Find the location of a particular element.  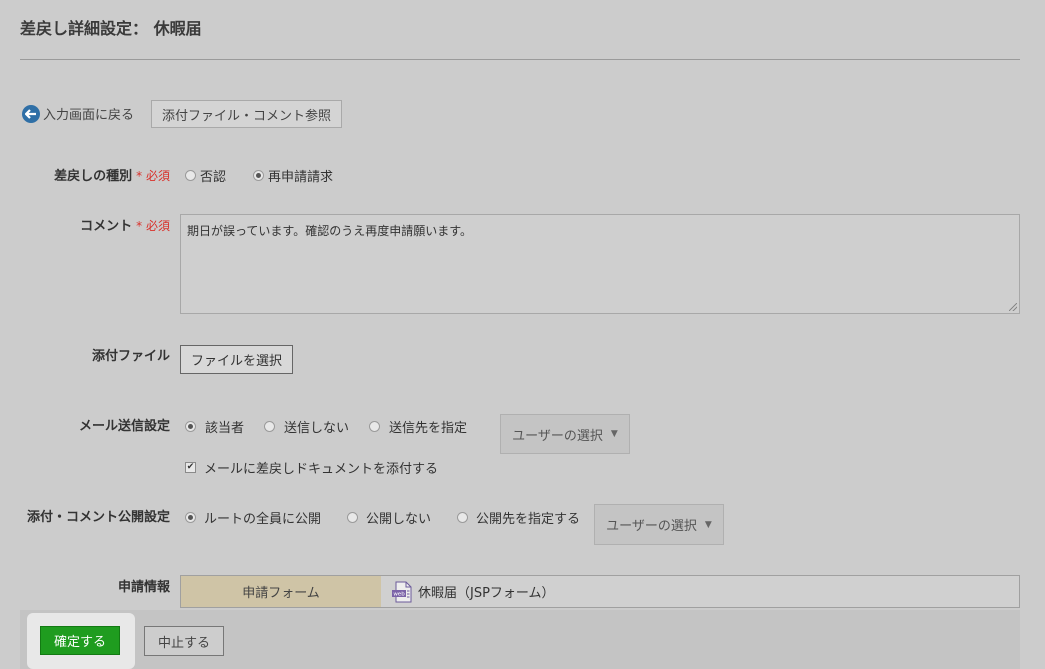

confirm-button: 確定する is located at coordinates (80, 640).